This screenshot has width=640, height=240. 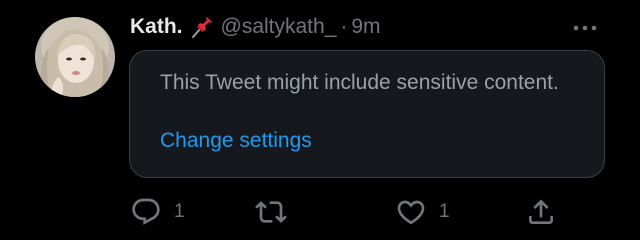 I want to click on change-settings-link: Change settings, so click(x=236, y=141).